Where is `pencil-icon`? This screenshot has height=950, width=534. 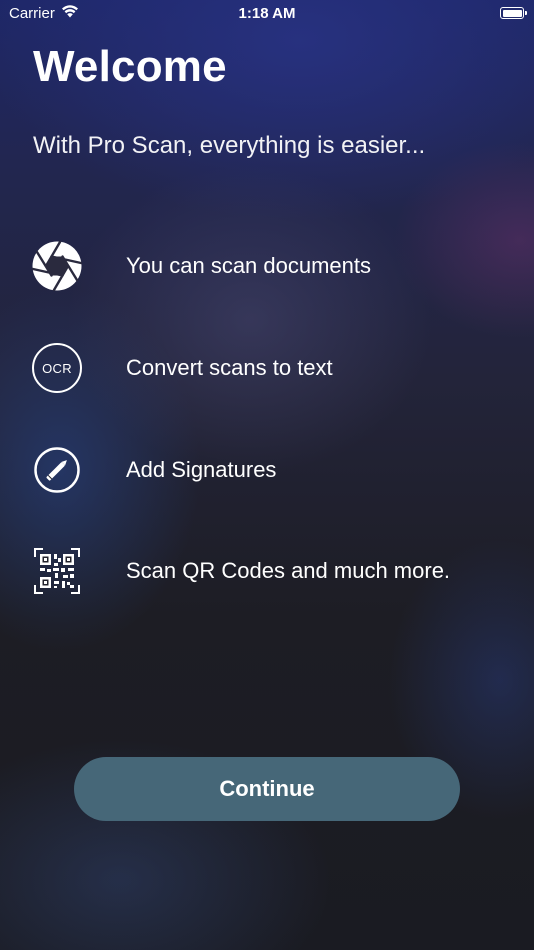 pencil-icon is located at coordinates (57, 470).